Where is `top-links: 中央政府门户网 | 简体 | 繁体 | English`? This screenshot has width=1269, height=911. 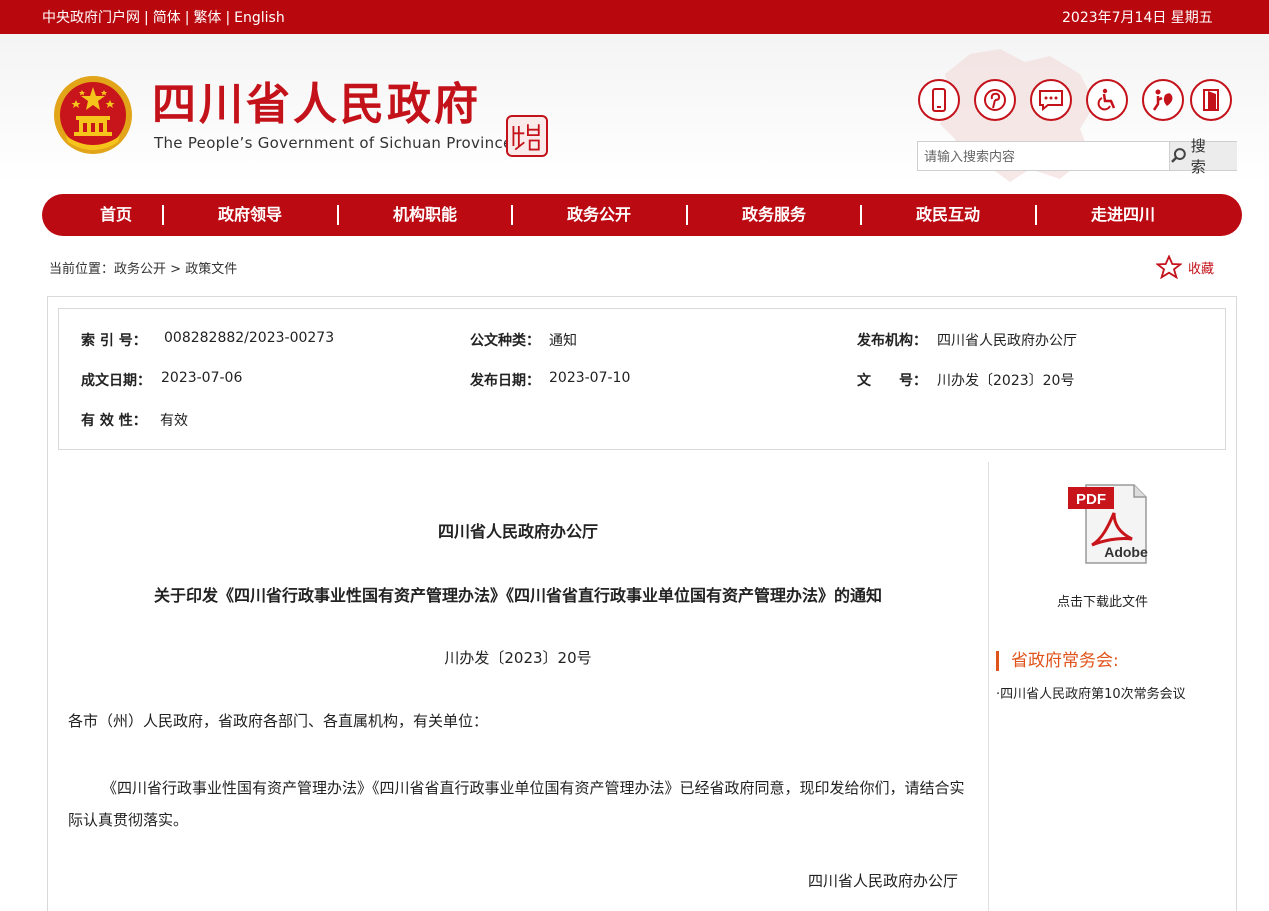
top-links: 中央政府门户网 | 简体 | 繁体 | English is located at coordinates (163, 17).